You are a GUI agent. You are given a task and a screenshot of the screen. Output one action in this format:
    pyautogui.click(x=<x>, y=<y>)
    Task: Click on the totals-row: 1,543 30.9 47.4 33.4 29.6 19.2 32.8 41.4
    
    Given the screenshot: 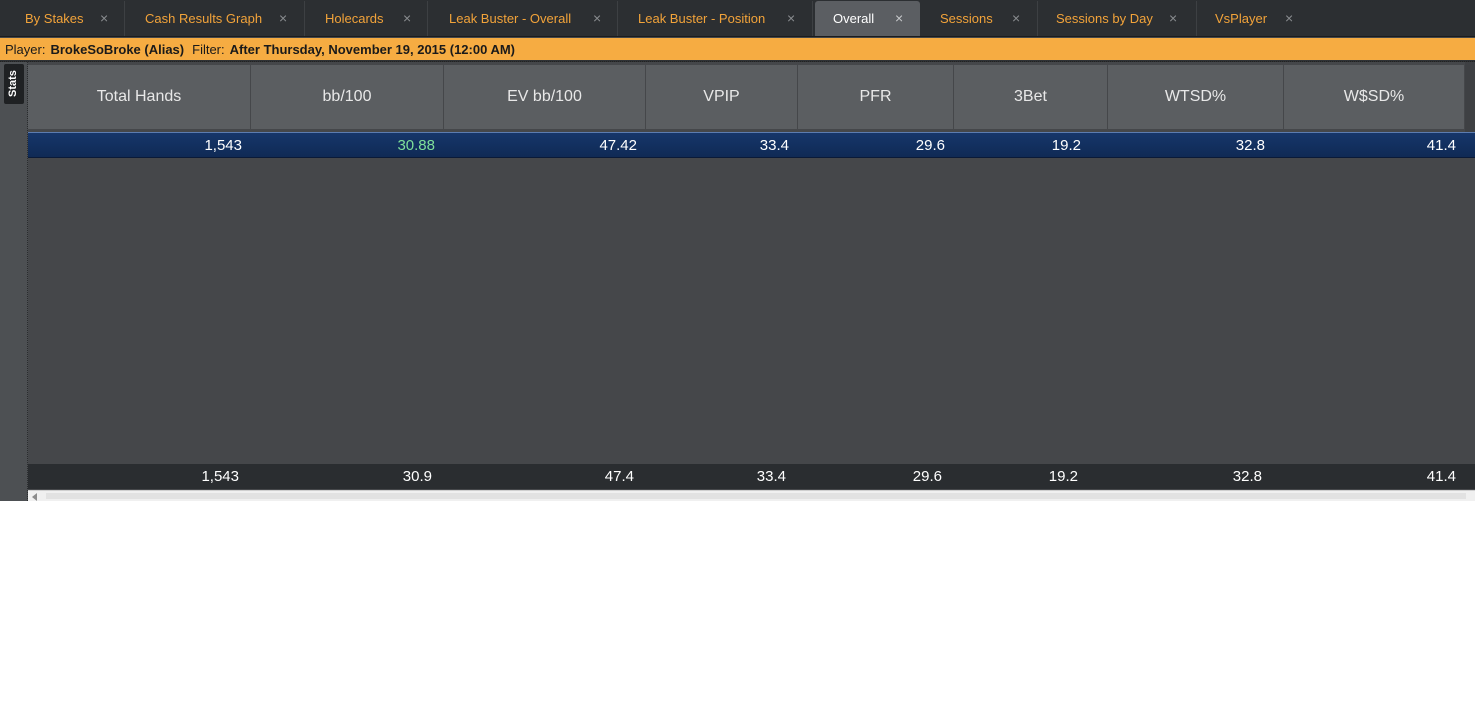 What is the action you would take?
    pyautogui.click(x=751, y=476)
    